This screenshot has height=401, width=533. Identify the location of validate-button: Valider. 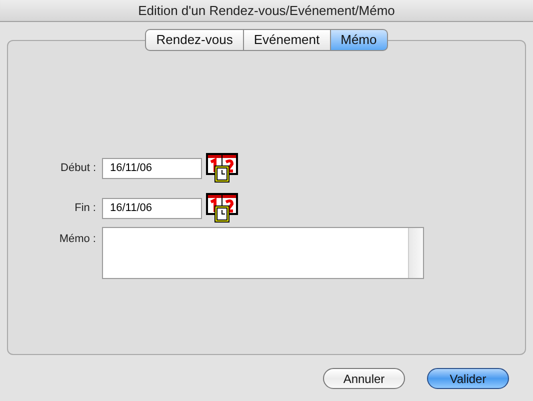
(468, 378).